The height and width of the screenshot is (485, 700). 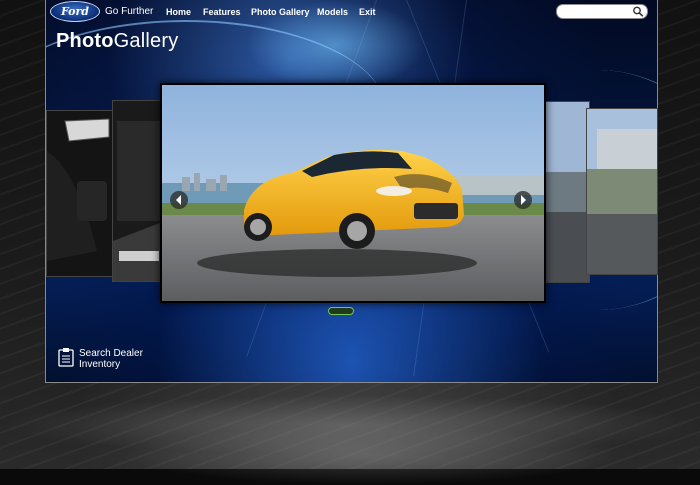 I want to click on search-input, so click(x=602, y=11).